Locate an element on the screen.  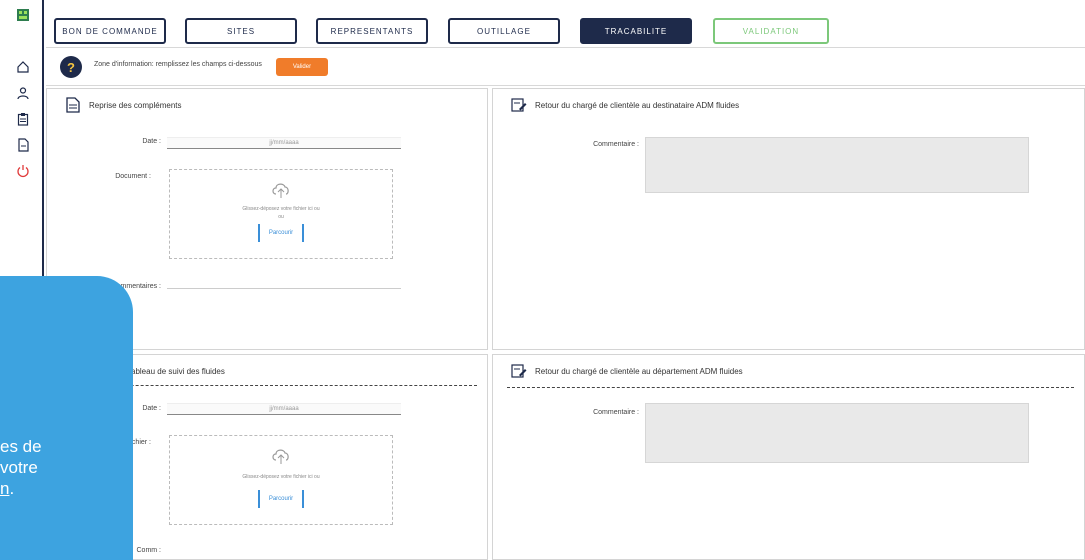
dropzone-or: ou is located at coordinates (281, 217).